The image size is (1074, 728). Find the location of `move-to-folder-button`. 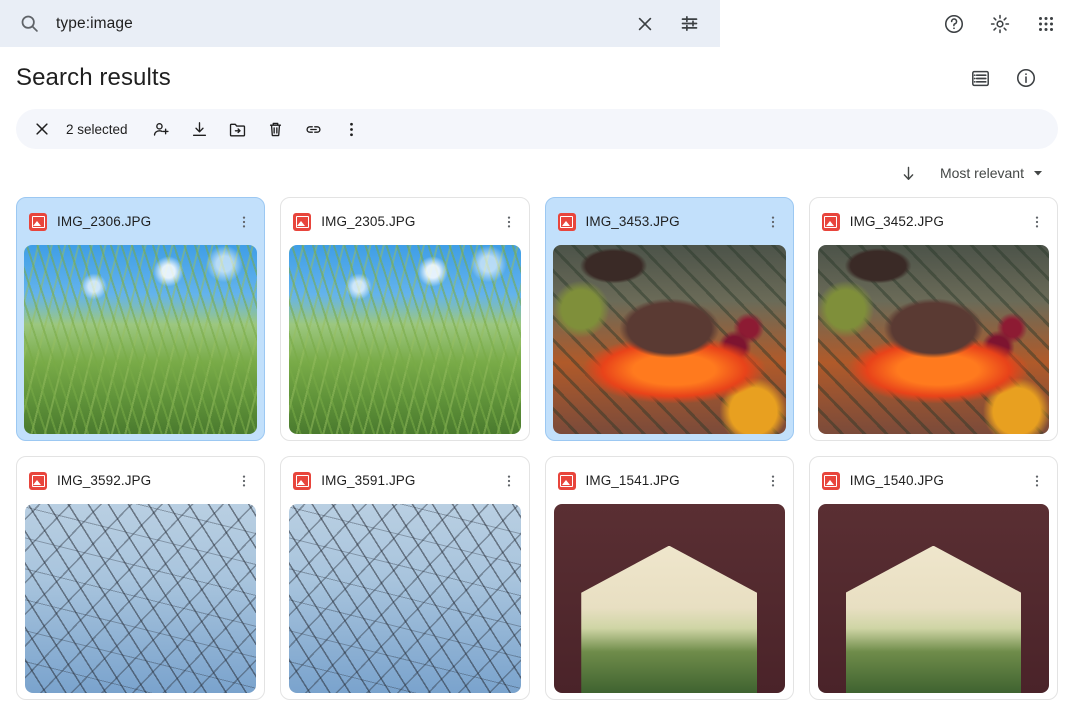

move-to-folder-button is located at coordinates (238, 129).